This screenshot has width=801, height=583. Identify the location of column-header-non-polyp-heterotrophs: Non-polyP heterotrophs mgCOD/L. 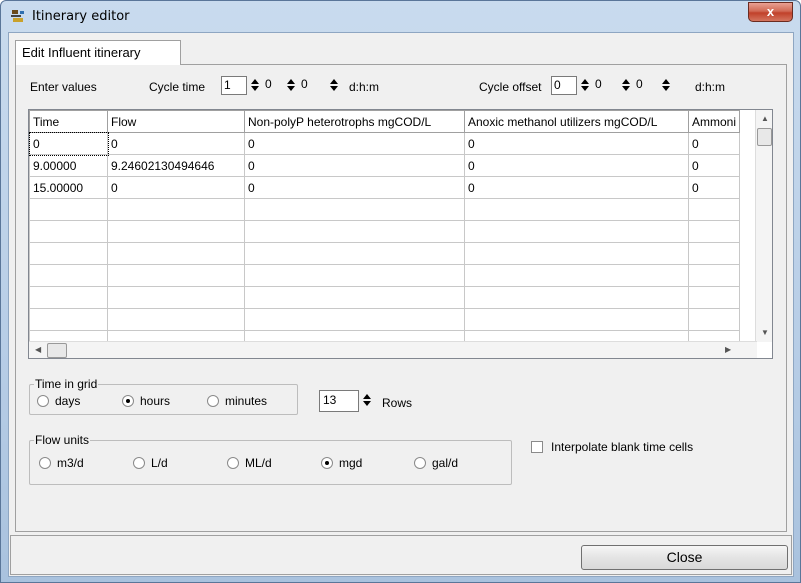
(354, 121).